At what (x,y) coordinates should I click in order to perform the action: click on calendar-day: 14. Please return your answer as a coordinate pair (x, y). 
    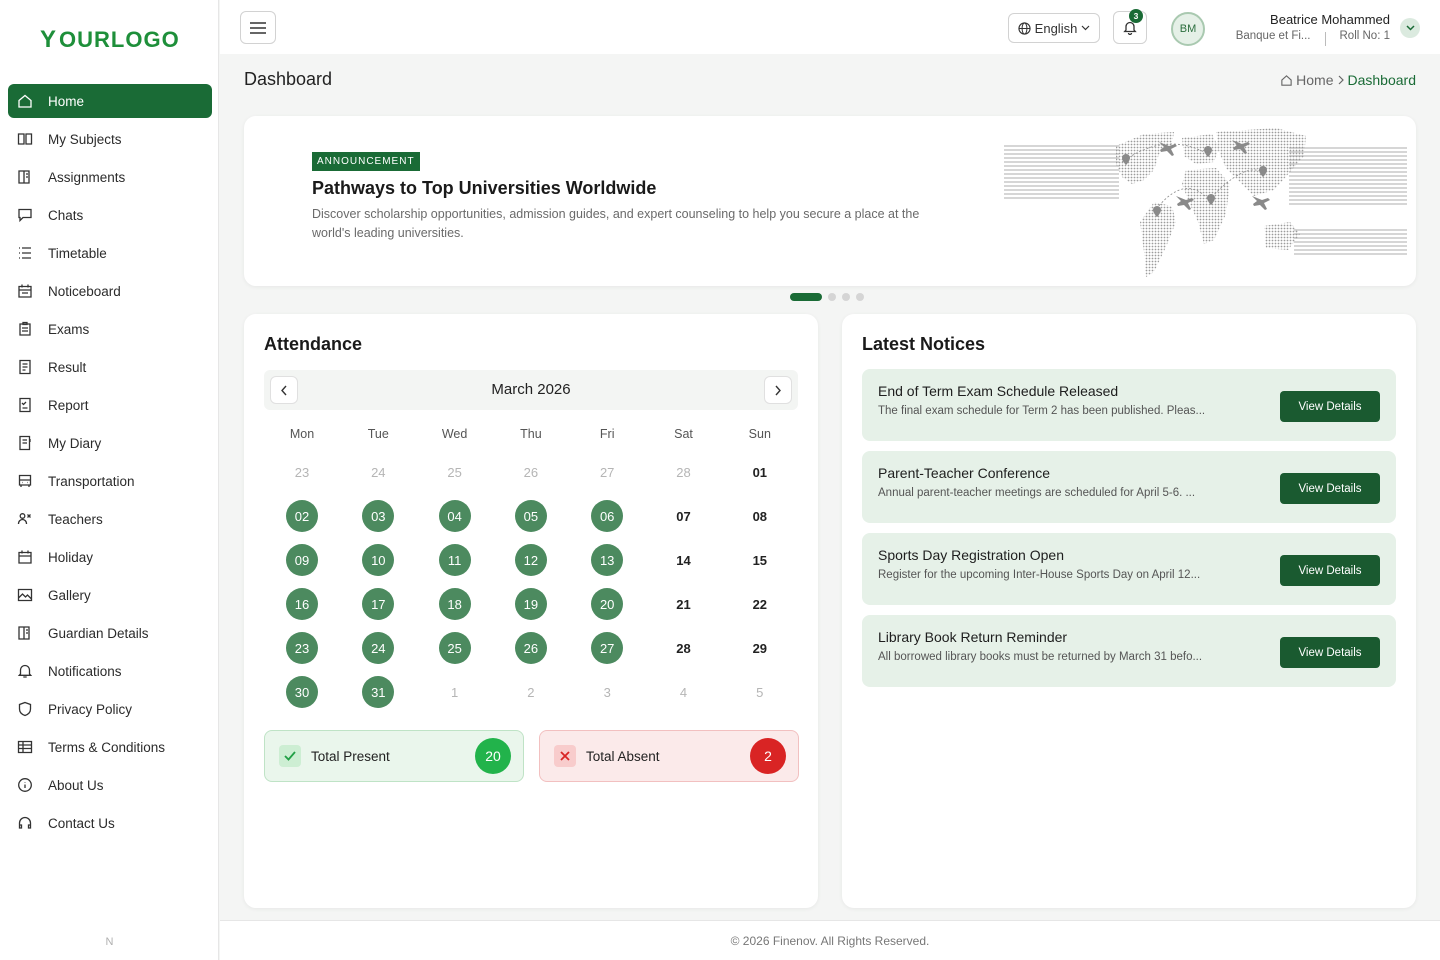
    Looking at the image, I should click on (684, 560).